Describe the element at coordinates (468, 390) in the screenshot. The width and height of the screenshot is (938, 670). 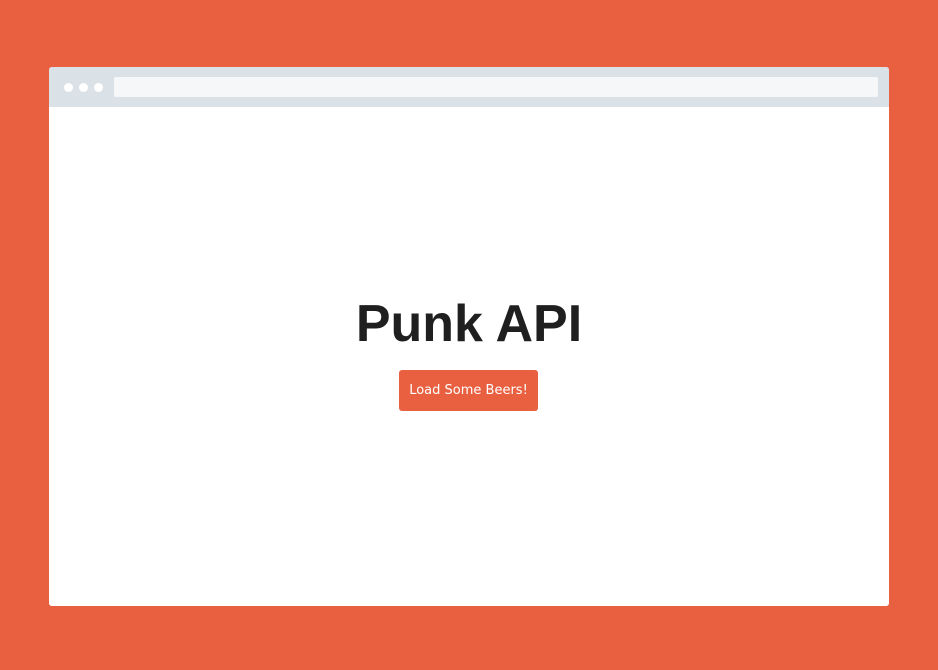
I see `load-beers-button: Load Some Beers!` at that location.